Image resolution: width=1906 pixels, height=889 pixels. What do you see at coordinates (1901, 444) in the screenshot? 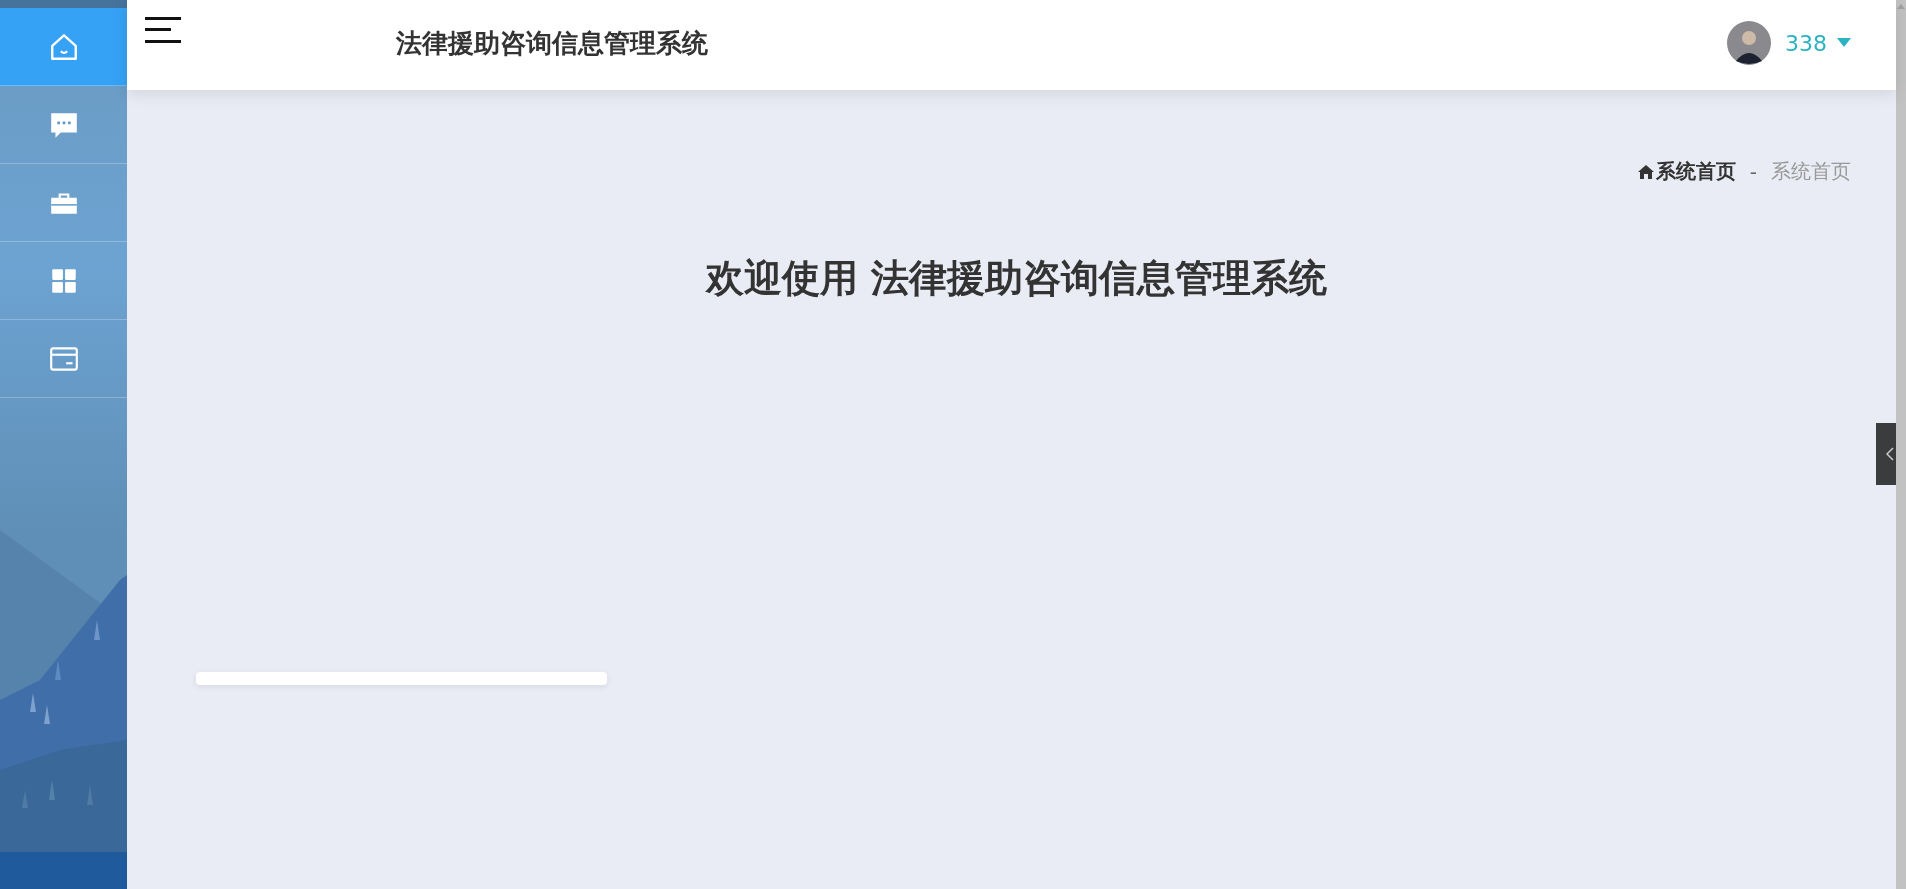
I see `scrollbar` at bounding box center [1901, 444].